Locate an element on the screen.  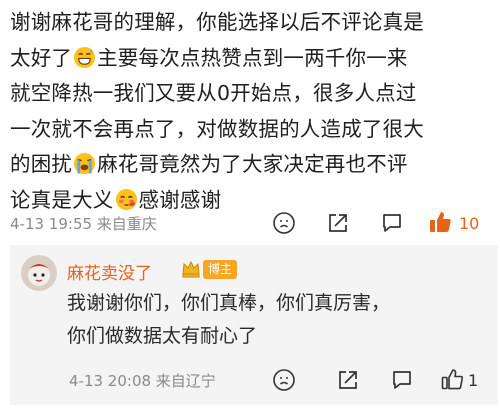
reply-meta: 4-13 20:08 来自辽宁 is located at coordinates (142, 381).